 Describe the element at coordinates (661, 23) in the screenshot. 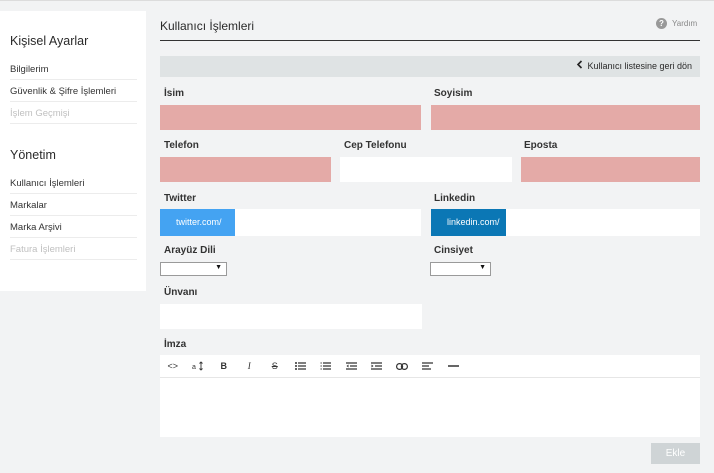

I see `question-icon: ?` at that location.